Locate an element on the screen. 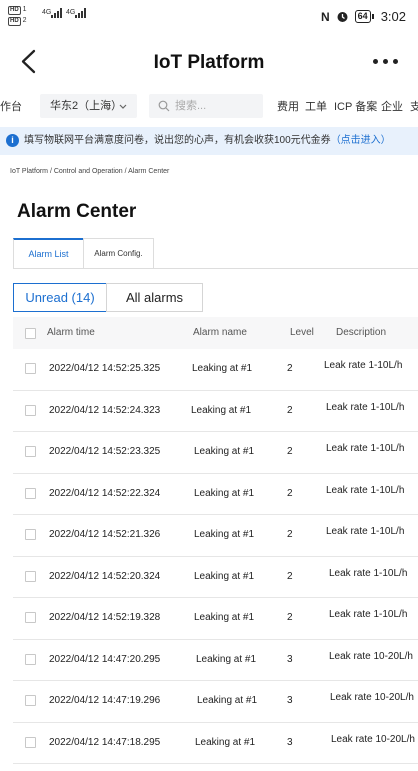 Image resolution: width=418 pixels, height=771 pixels. header-description: Description is located at coordinates (361, 332).